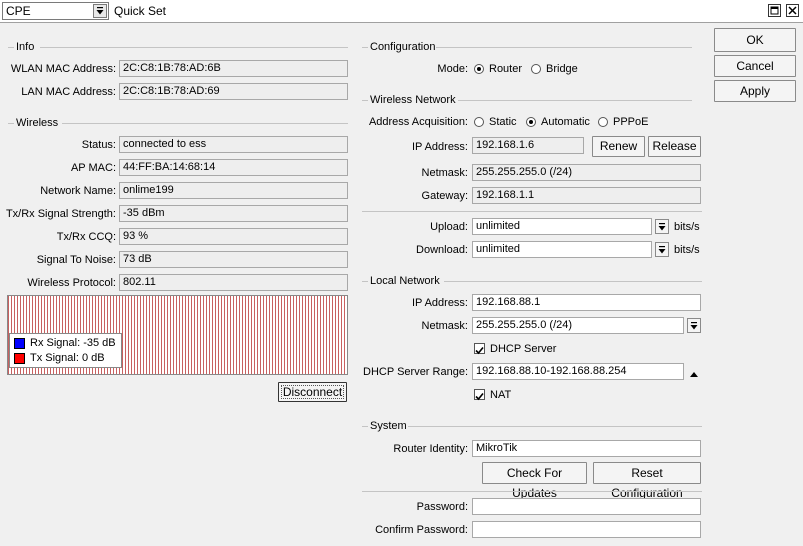 This screenshot has height=546, width=803. Describe the element at coordinates (233, 213) in the screenshot. I see `signal-strength-field: -35 dBm` at that location.